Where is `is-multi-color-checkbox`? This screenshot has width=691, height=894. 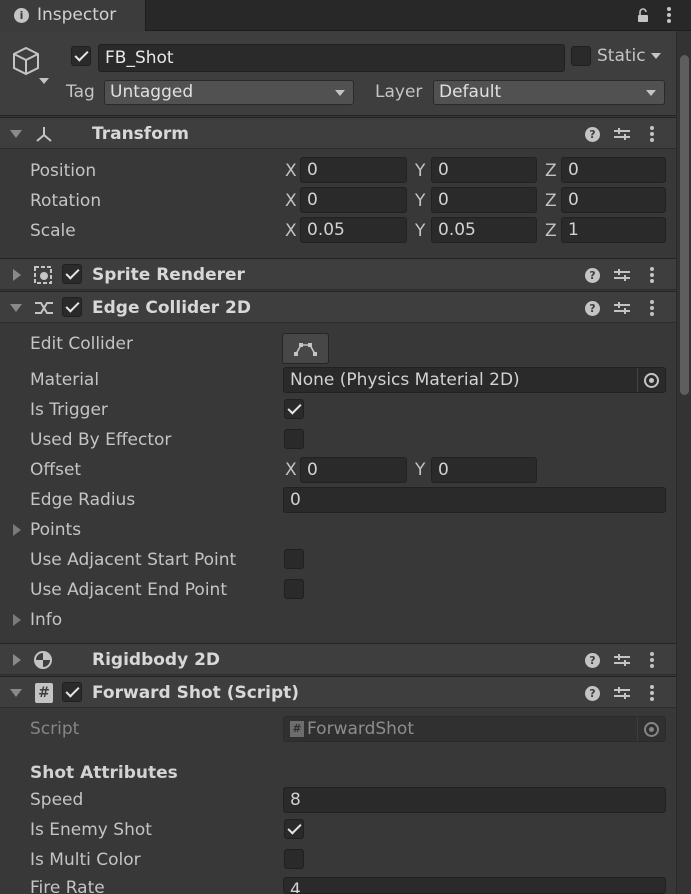 is-multi-color-checkbox is located at coordinates (294, 859).